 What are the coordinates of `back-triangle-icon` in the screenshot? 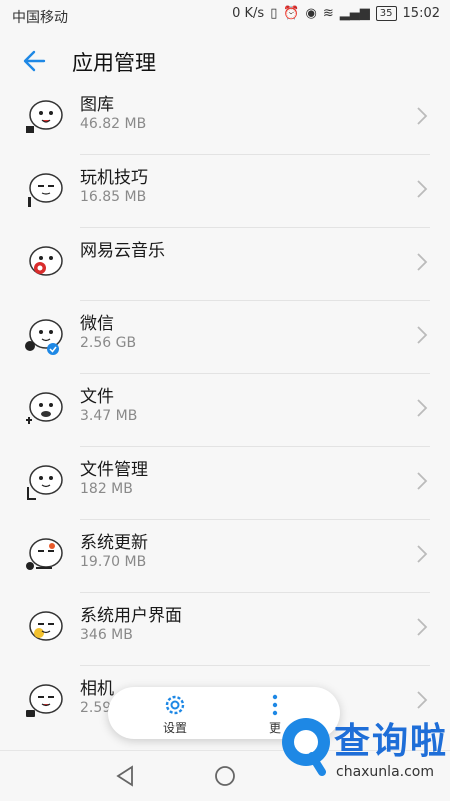 It's located at (125, 776).